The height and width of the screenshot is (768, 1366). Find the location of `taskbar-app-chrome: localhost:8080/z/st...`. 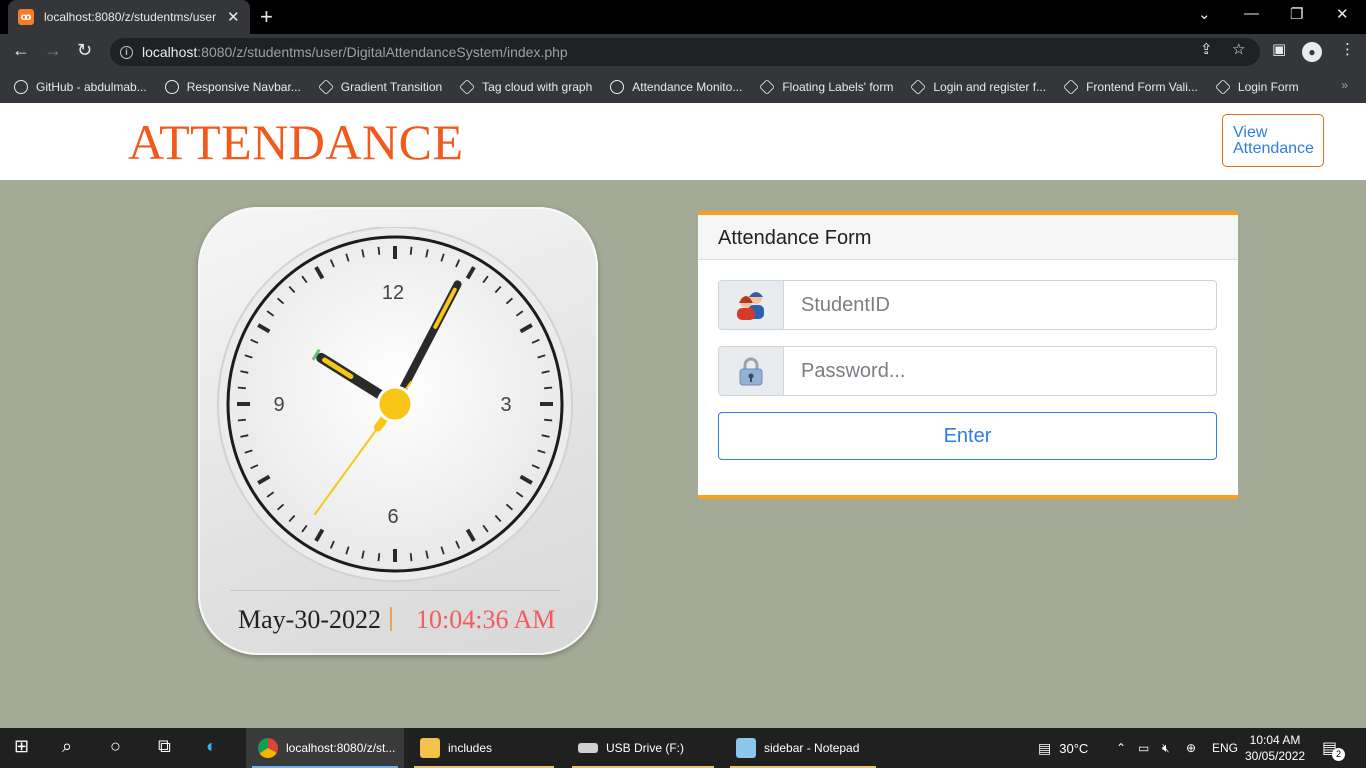

taskbar-app-chrome: localhost:8080/z/st... is located at coordinates (325, 748).